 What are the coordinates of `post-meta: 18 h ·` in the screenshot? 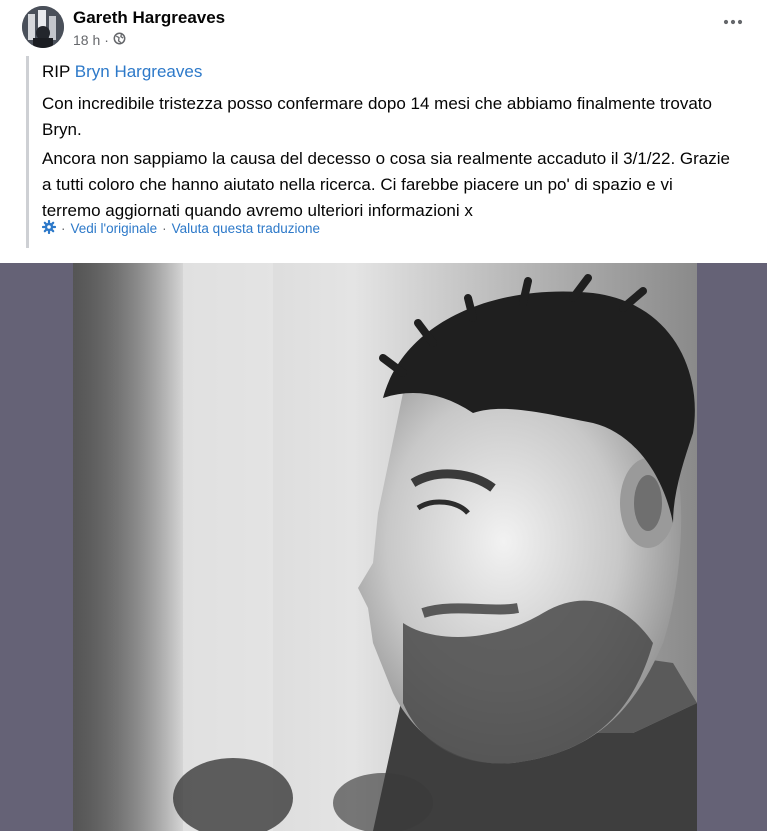 It's located at (99, 40).